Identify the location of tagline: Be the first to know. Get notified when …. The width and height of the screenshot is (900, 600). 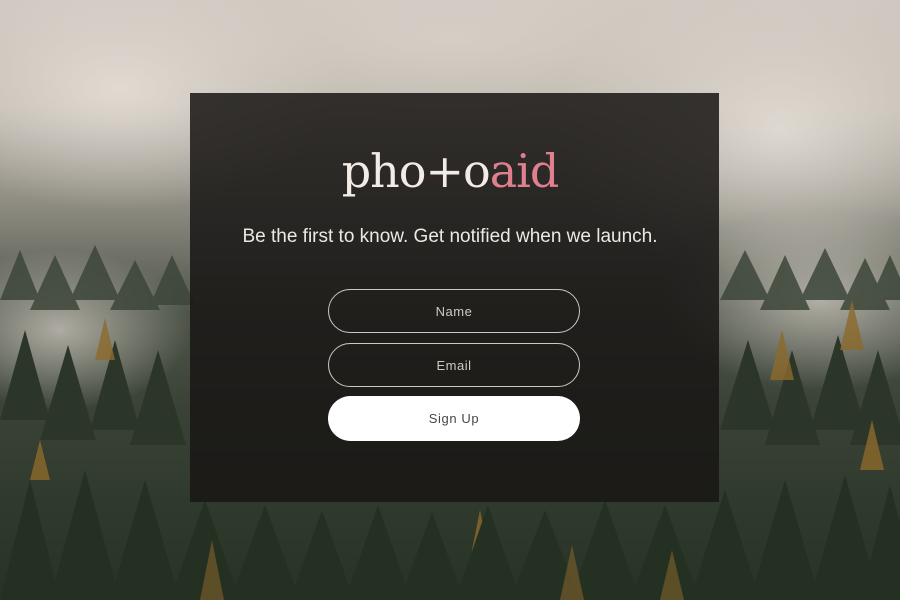
(450, 236).